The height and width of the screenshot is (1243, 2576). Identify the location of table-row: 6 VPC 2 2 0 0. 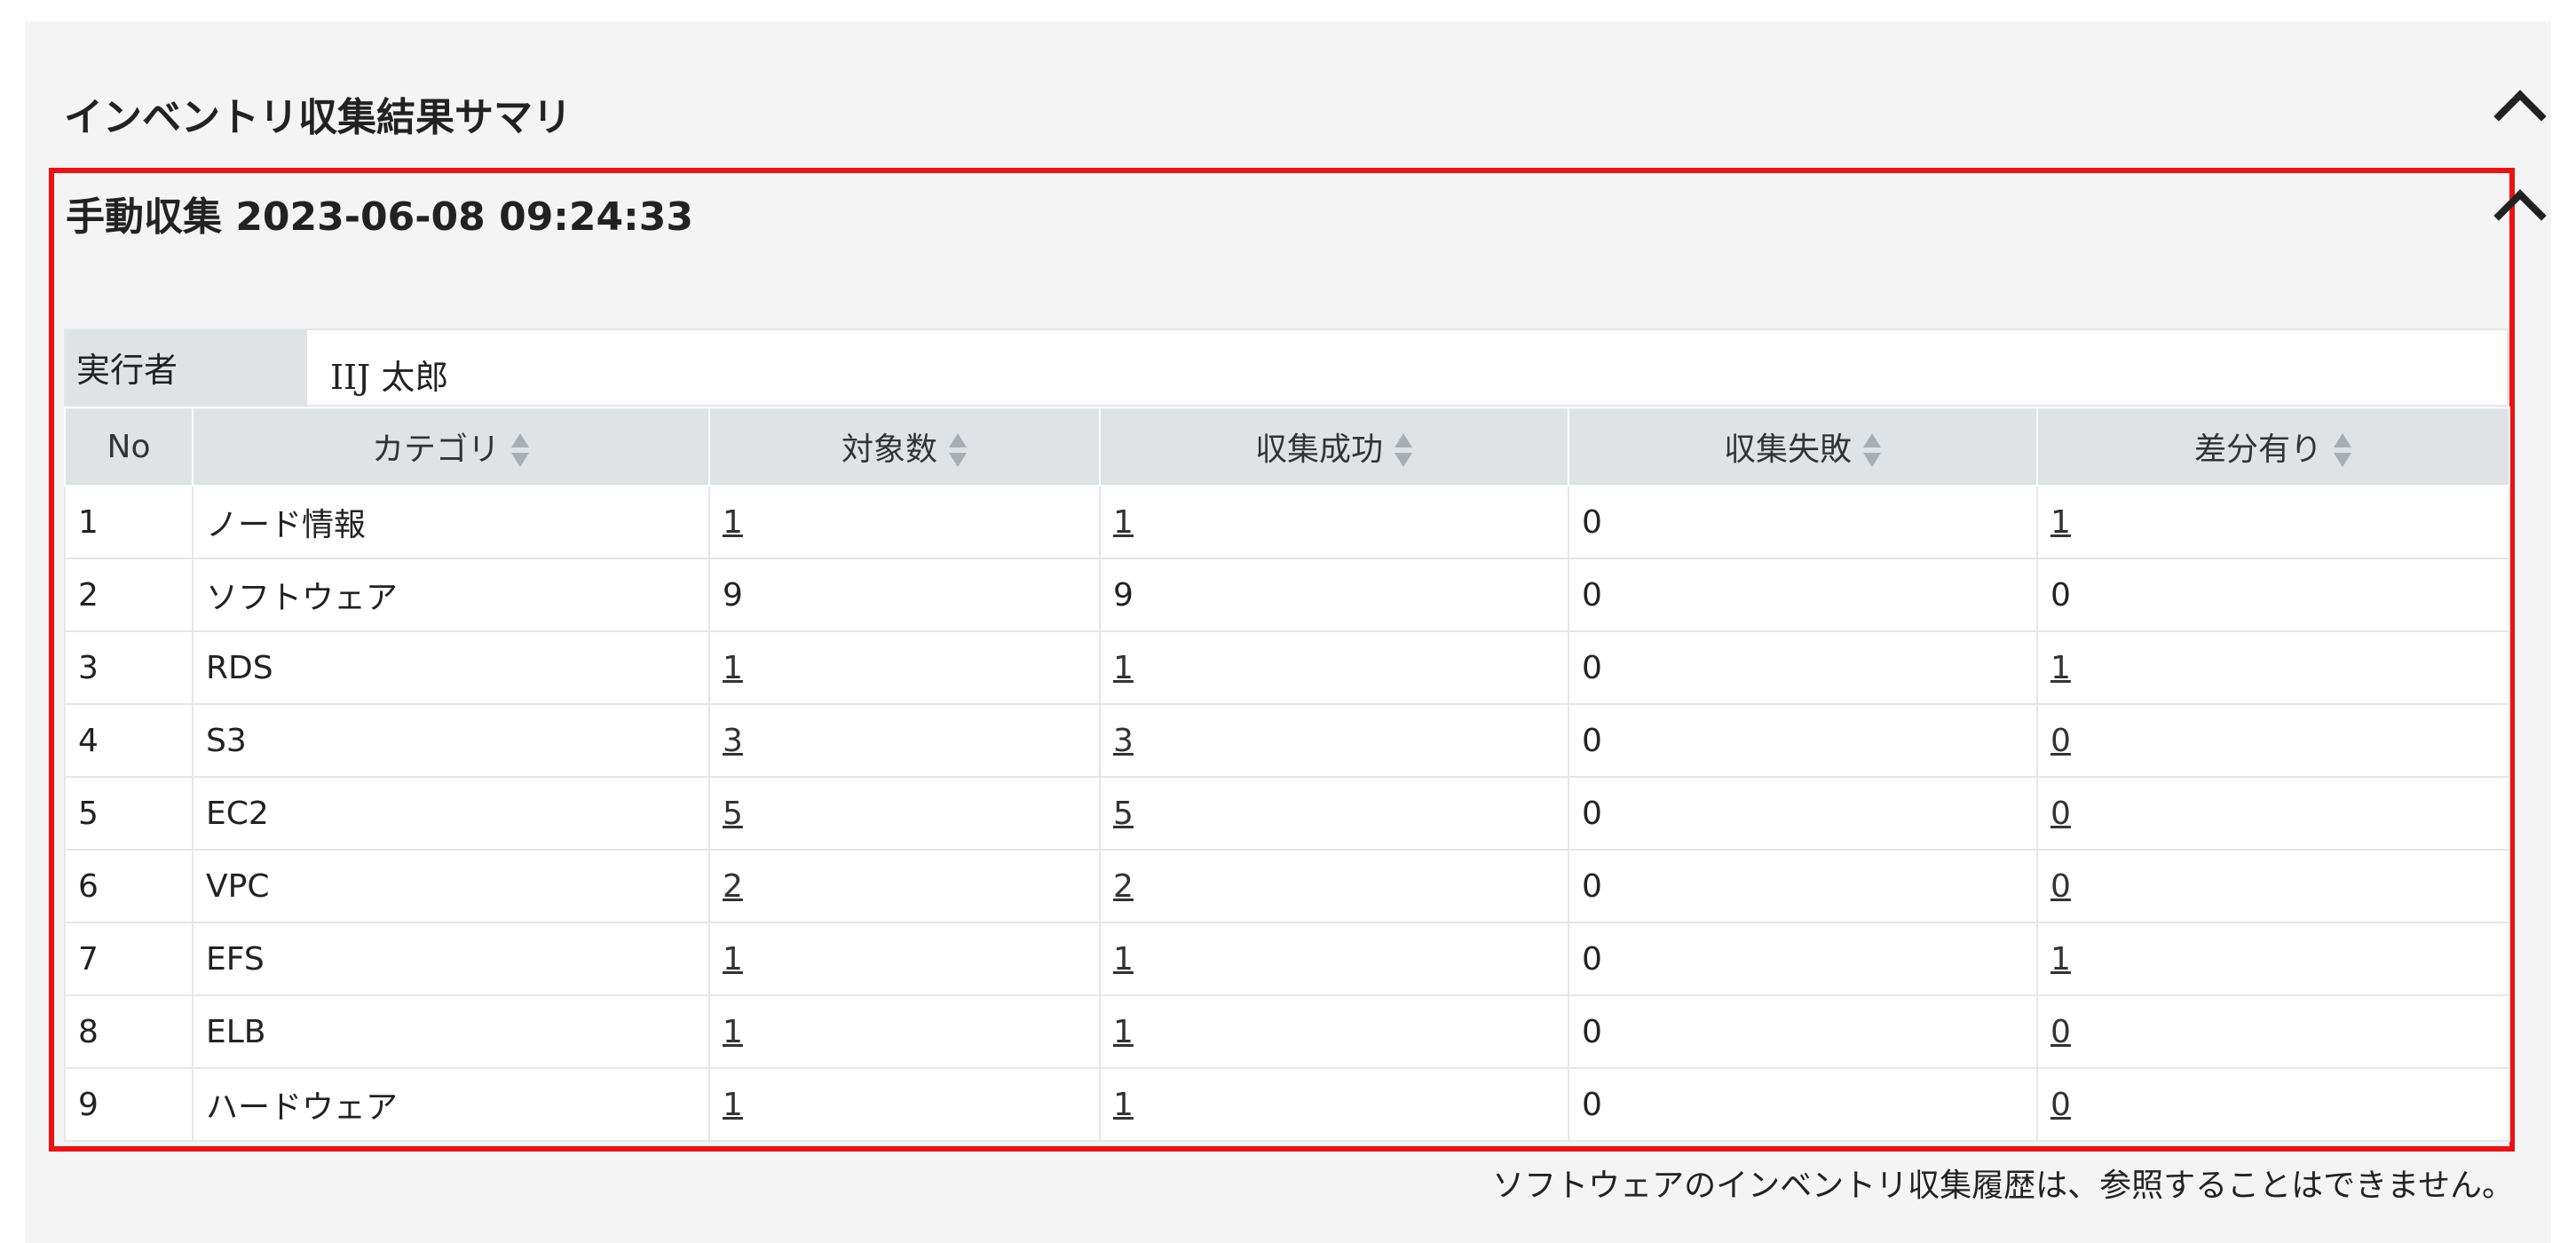
(1287, 886).